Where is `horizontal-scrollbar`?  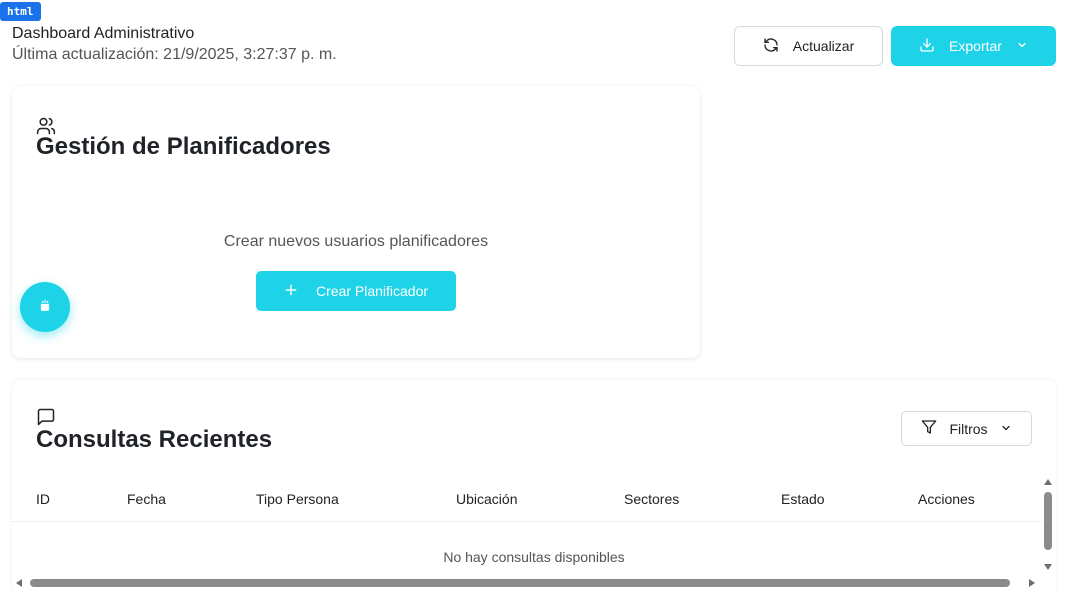
horizontal-scrollbar is located at coordinates (527, 583).